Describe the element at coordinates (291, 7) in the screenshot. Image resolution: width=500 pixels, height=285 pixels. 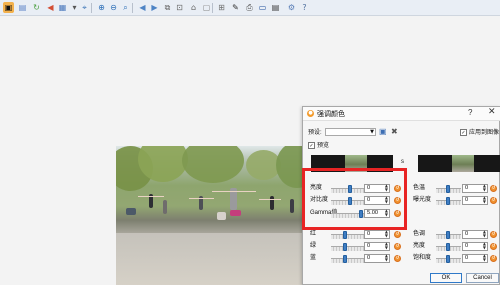
I see `gear-icon: ⚙` at that location.